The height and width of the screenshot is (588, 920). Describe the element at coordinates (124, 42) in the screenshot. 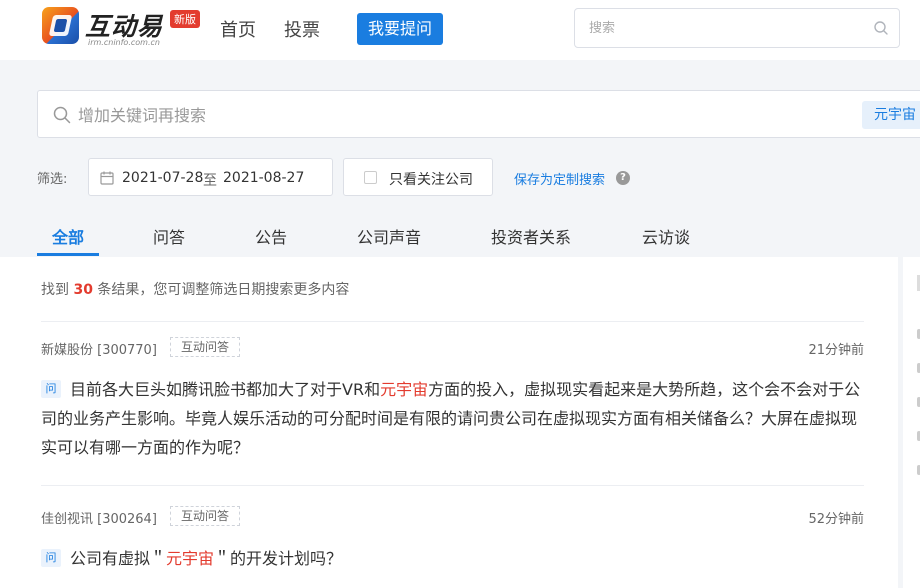

I see `logo-domain: irm.cninfo.com.cn` at that location.